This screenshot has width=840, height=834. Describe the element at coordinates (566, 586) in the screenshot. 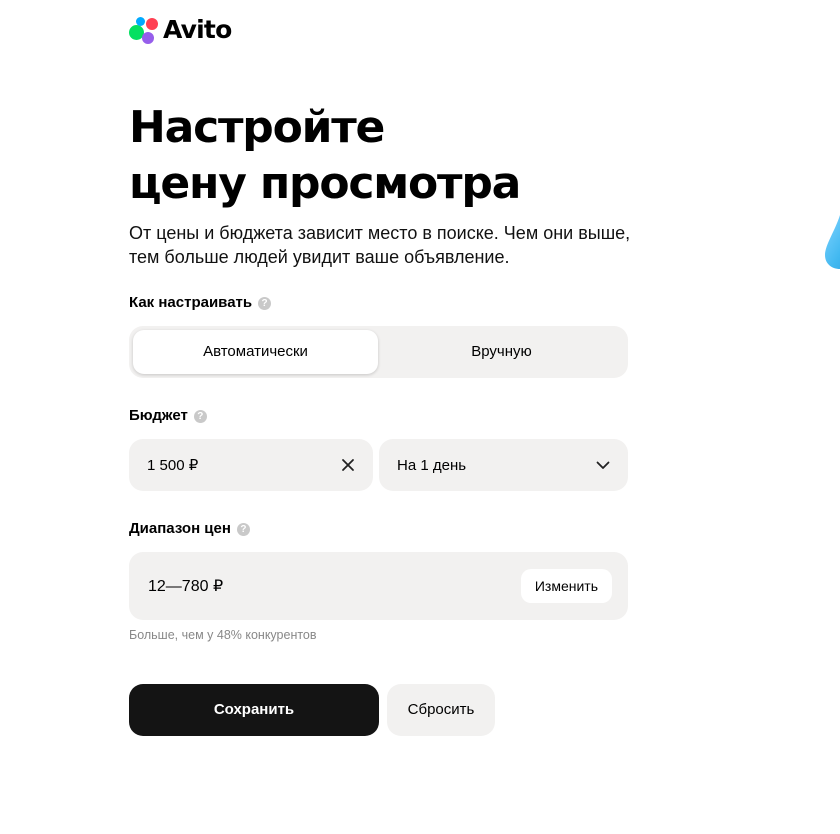

I see `change-range-button: Изменить` at that location.